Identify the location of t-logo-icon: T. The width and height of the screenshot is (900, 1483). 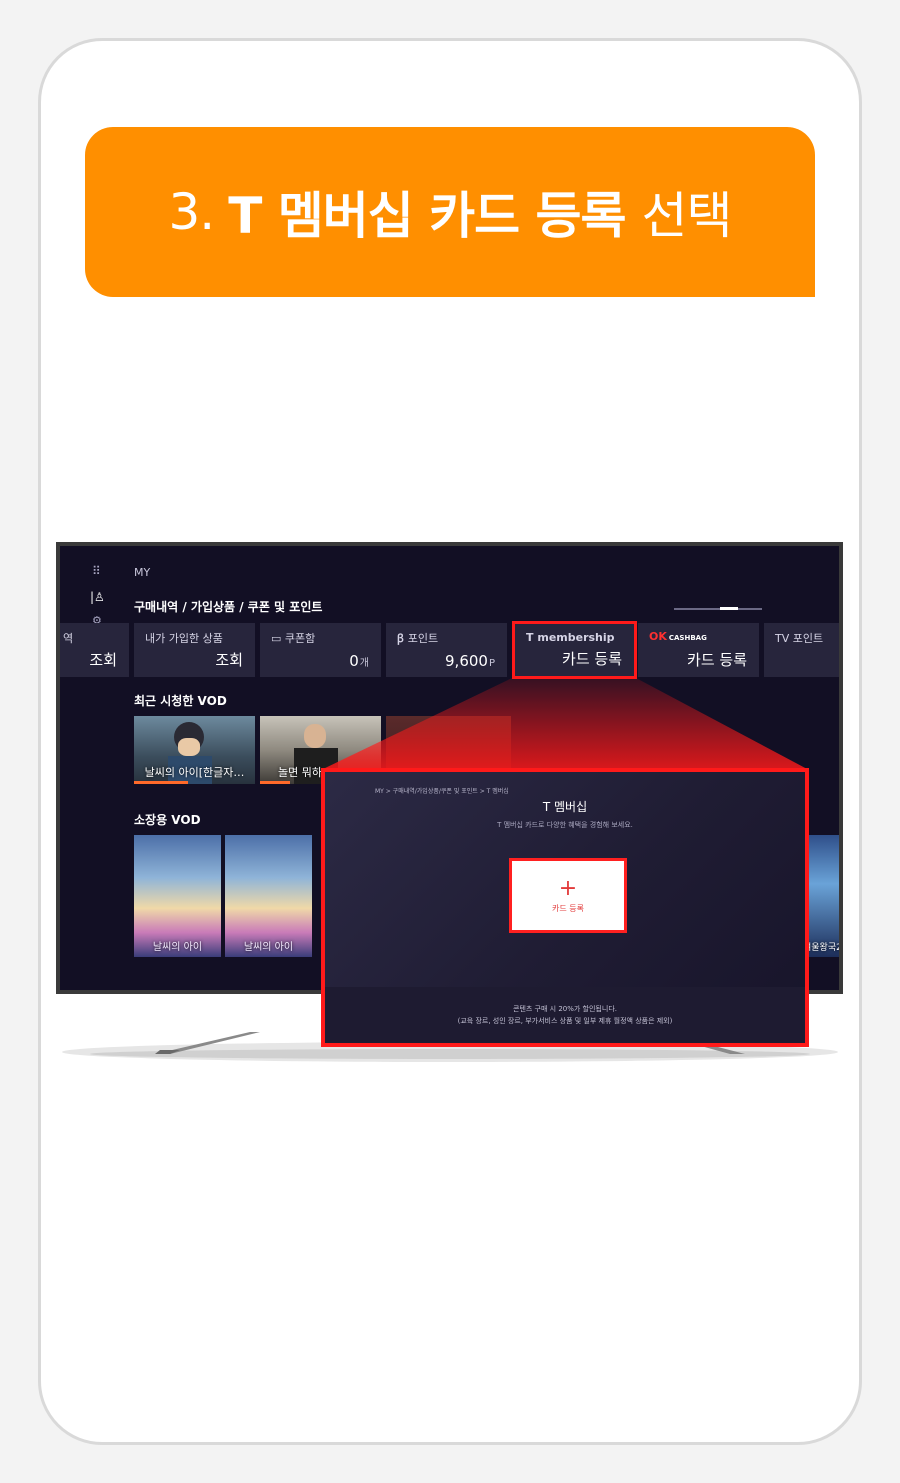
(530, 637).